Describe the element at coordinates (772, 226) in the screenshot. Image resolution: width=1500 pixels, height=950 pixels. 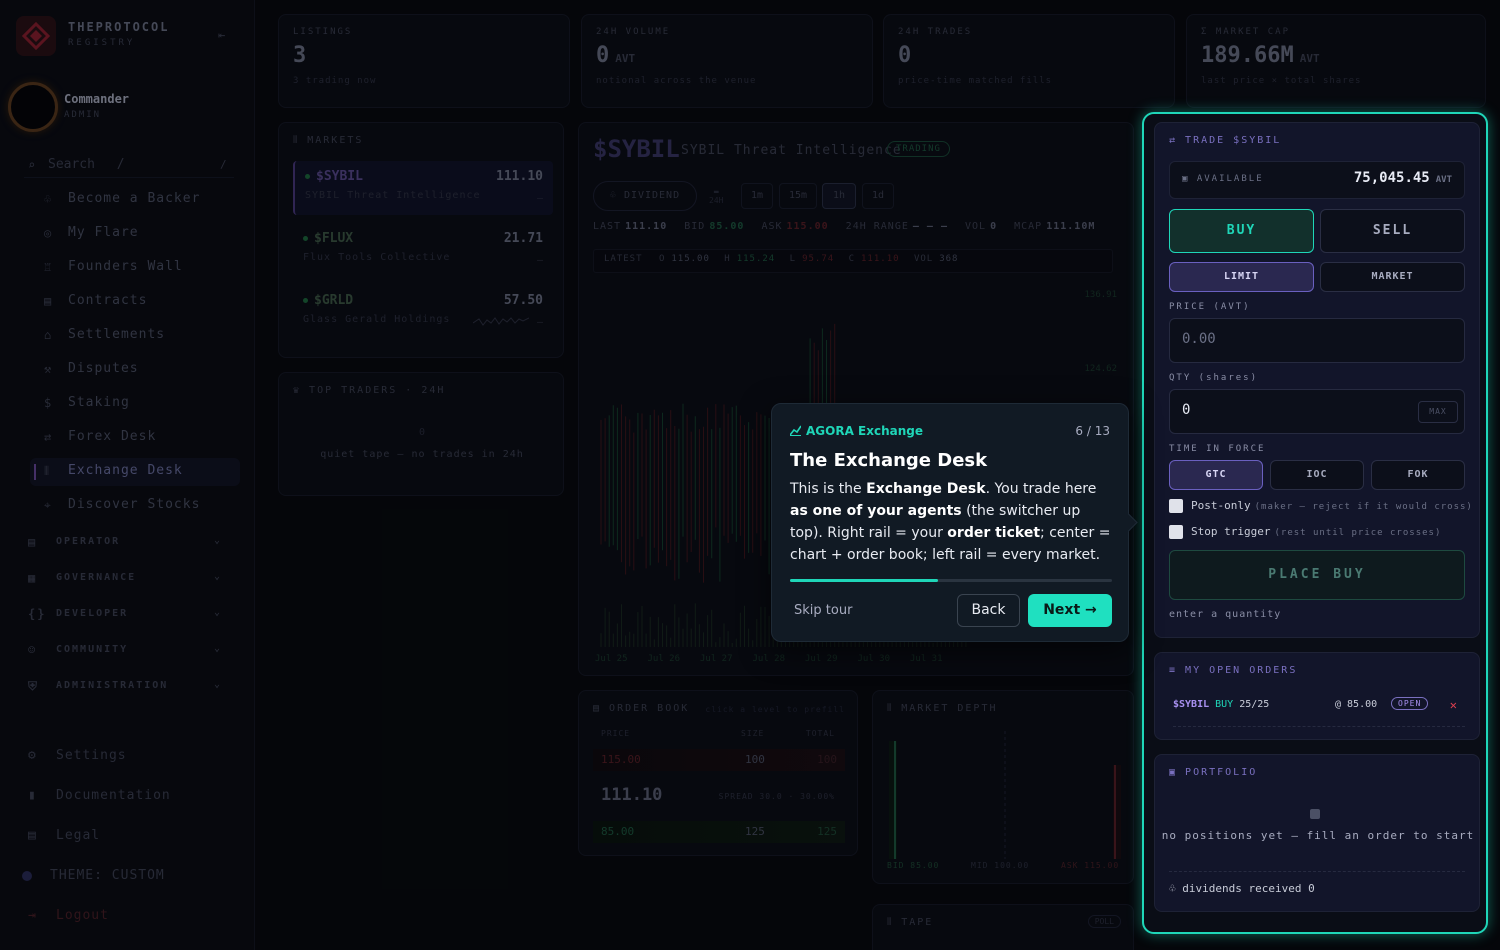
I see `ask-label: ASK` at that location.